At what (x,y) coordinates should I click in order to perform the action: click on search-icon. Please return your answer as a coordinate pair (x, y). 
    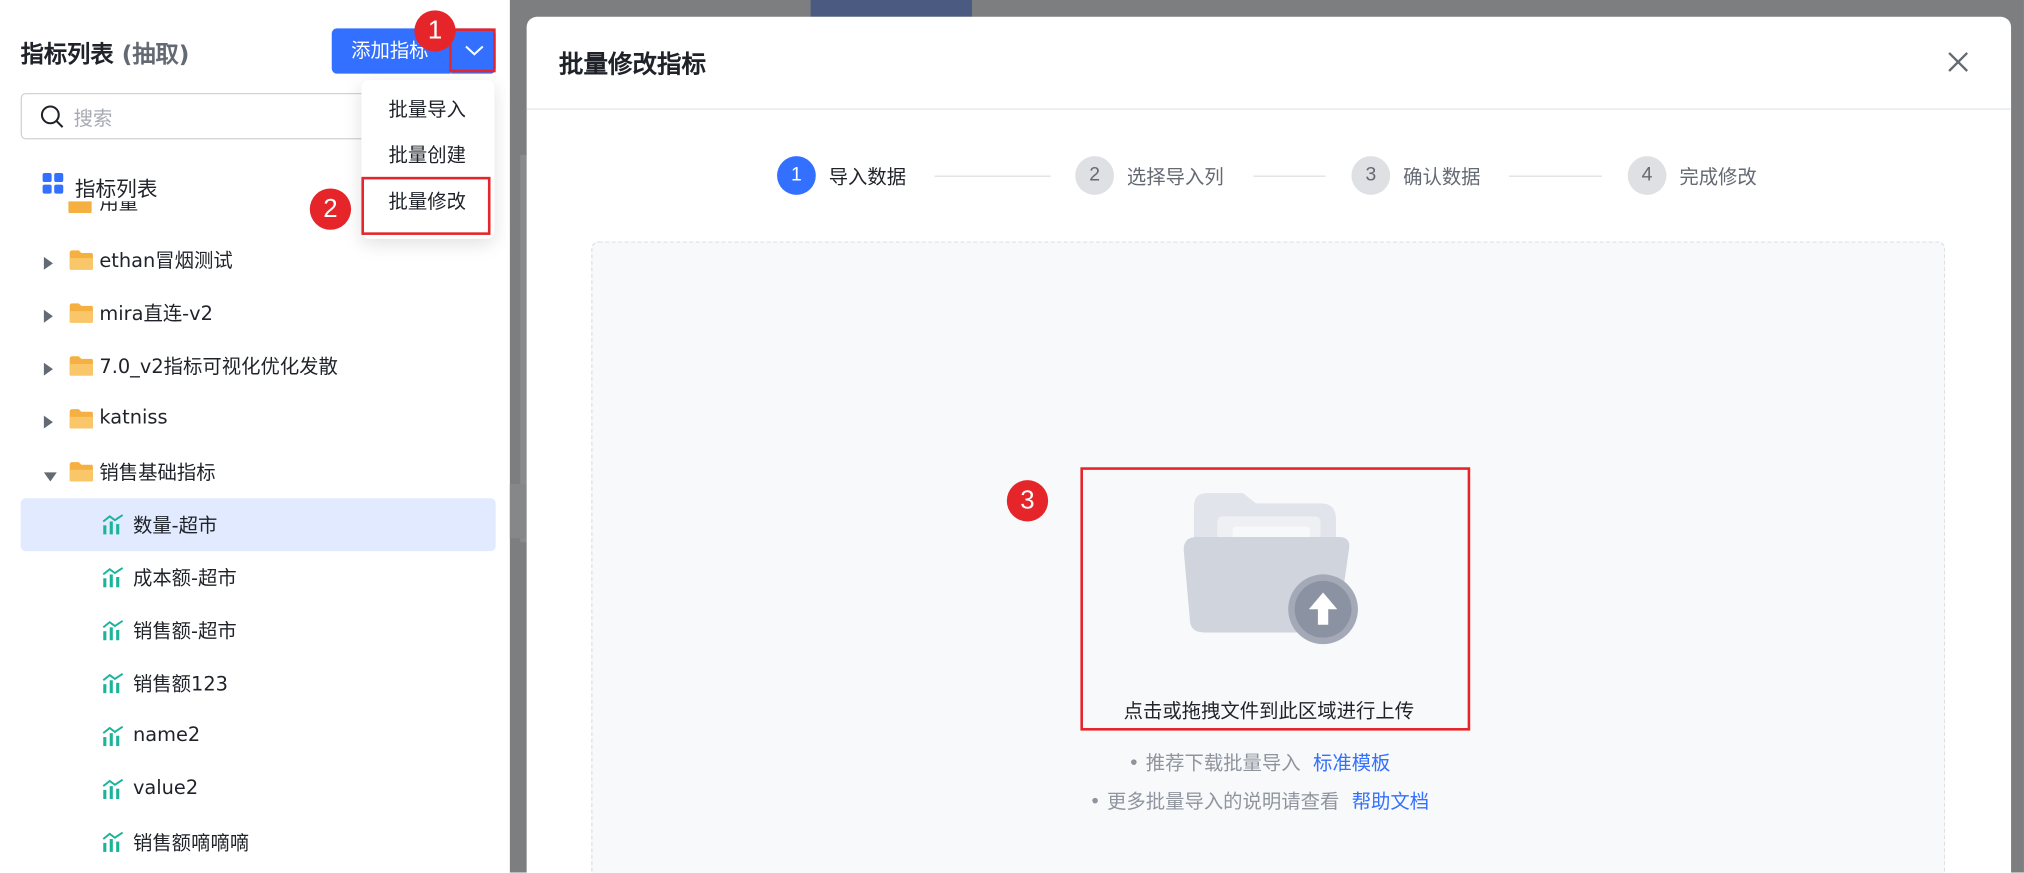
    Looking at the image, I should click on (52, 116).